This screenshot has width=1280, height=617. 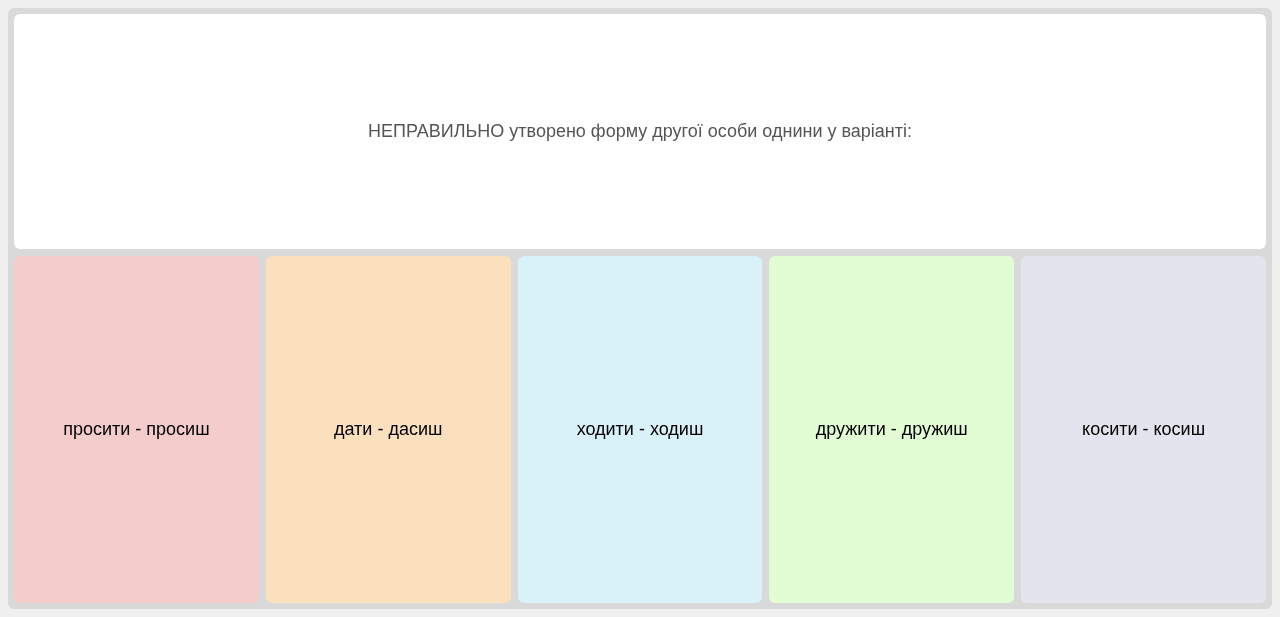 What do you see at coordinates (640, 429) in the screenshot?
I see `answer-option: ходити - ходиш` at bounding box center [640, 429].